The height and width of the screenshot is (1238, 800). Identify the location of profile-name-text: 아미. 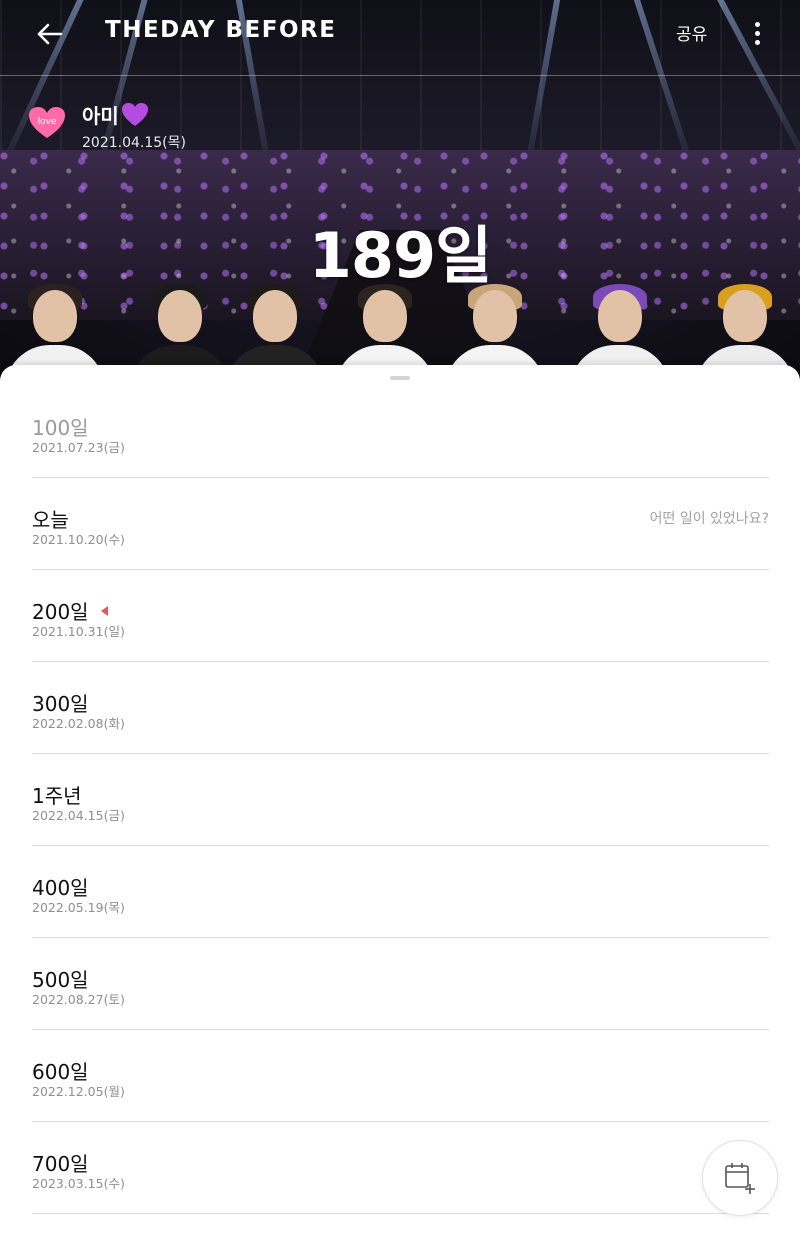
(100, 116).